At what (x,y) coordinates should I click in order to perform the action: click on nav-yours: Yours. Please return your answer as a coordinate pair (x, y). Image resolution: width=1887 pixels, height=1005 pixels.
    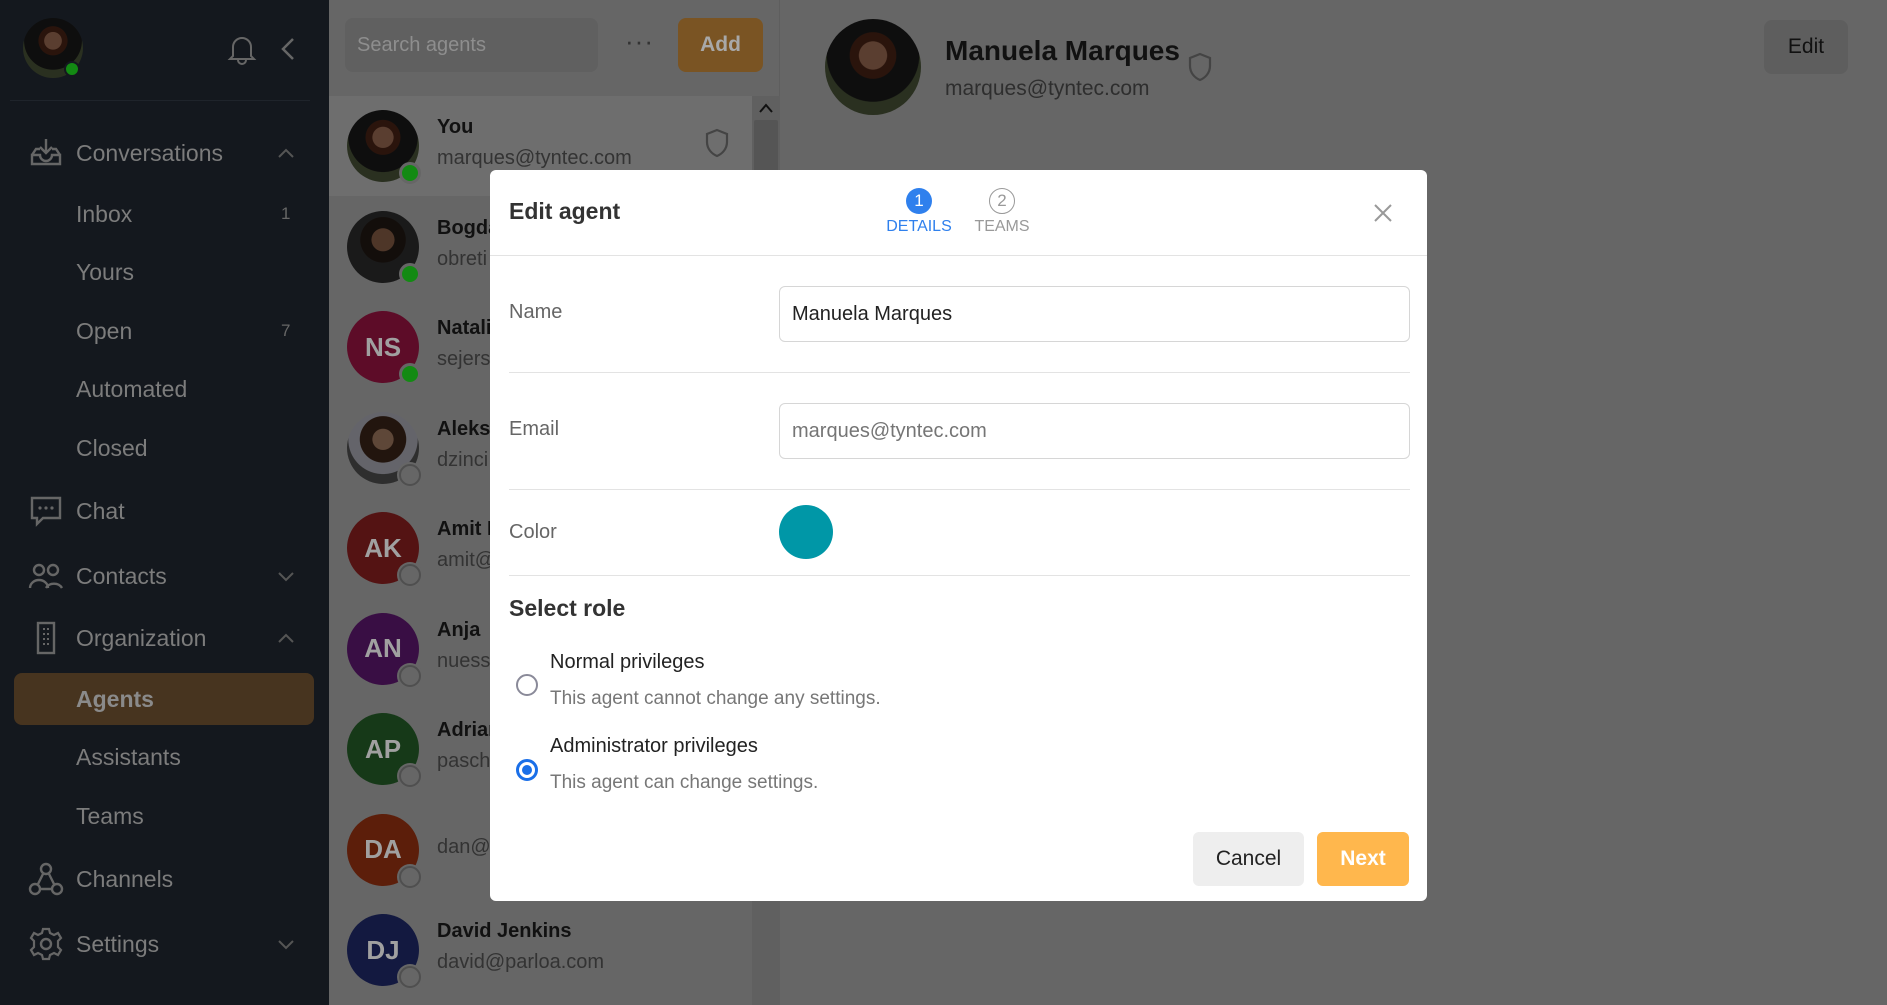
    Looking at the image, I should click on (164, 272).